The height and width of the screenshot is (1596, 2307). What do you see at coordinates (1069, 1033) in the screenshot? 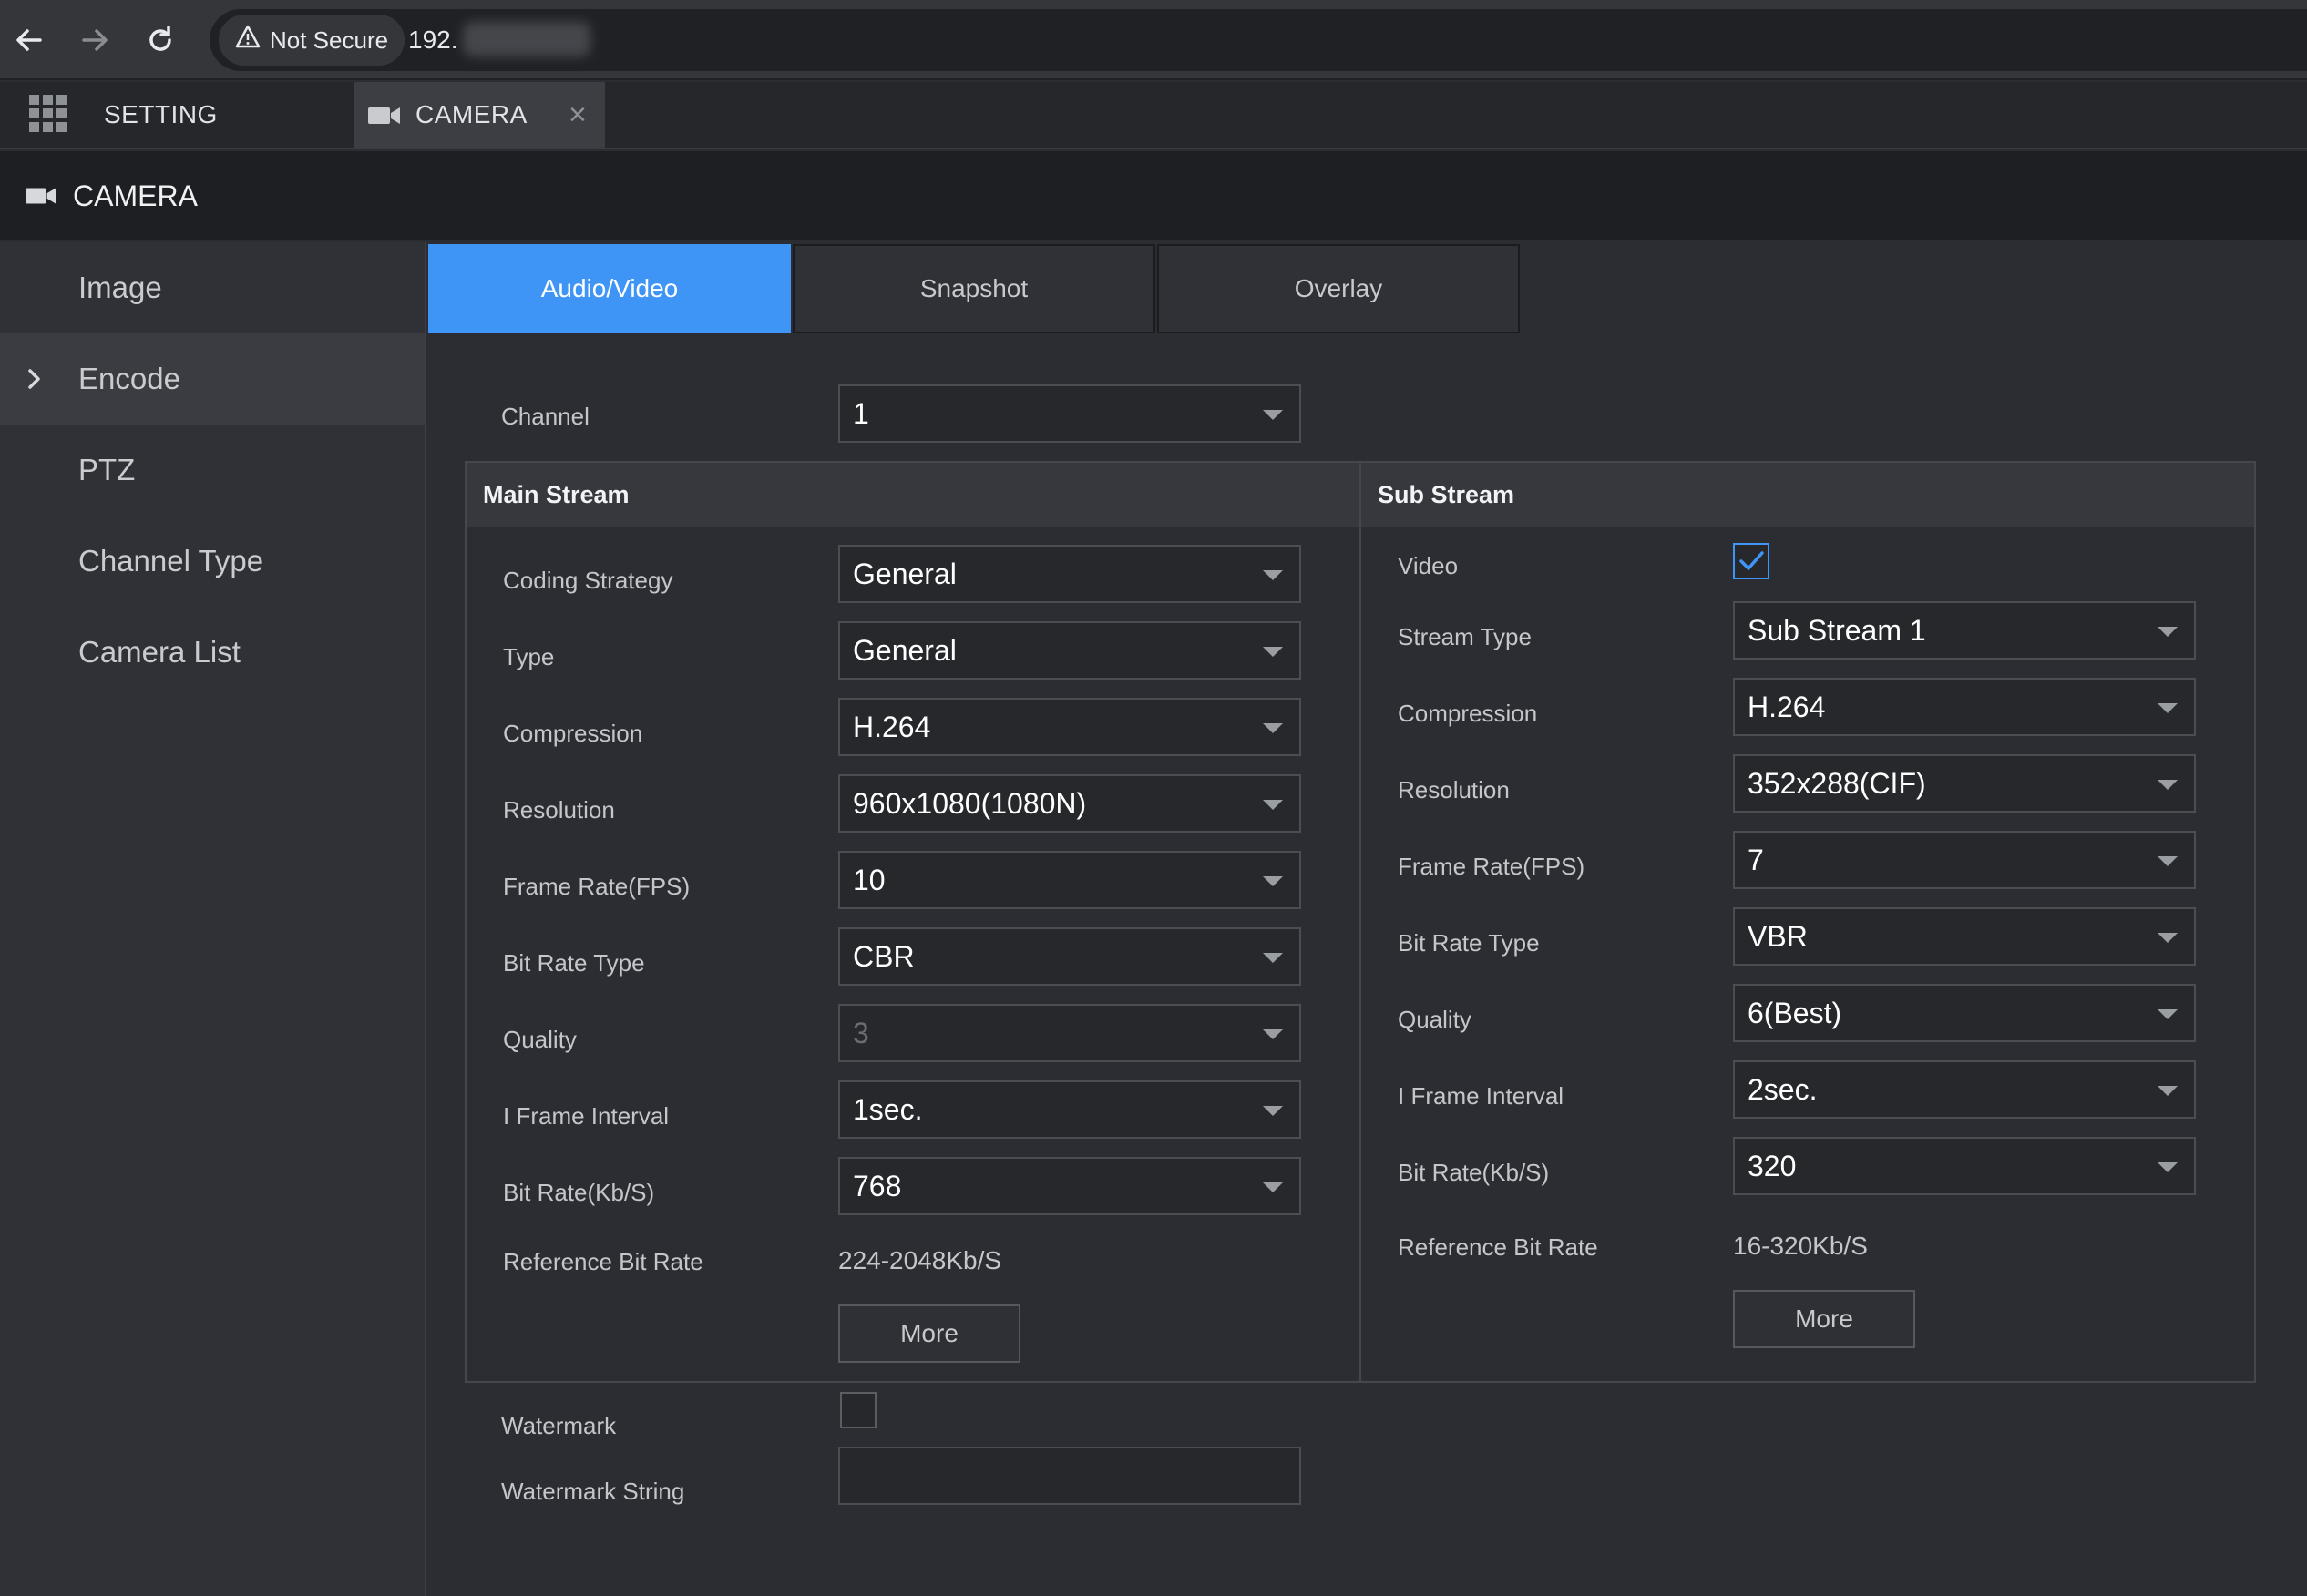
I see `quality-select: 3` at bounding box center [1069, 1033].